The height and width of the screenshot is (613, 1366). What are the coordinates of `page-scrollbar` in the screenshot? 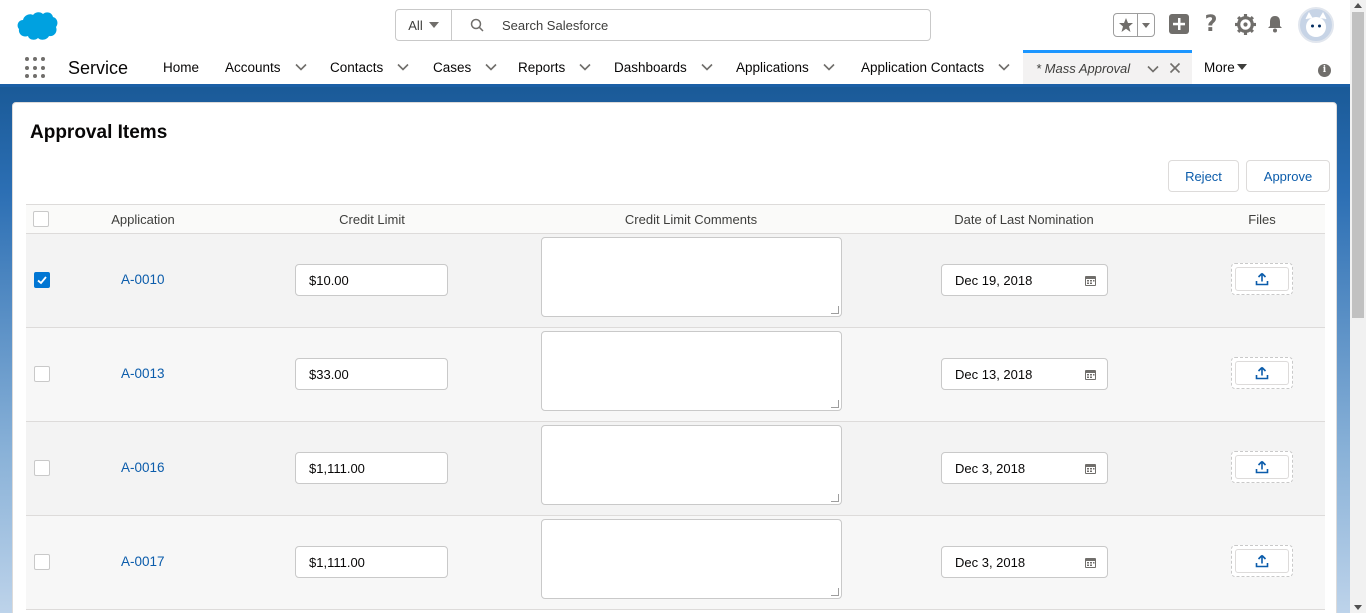 It's located at (1358, 306).